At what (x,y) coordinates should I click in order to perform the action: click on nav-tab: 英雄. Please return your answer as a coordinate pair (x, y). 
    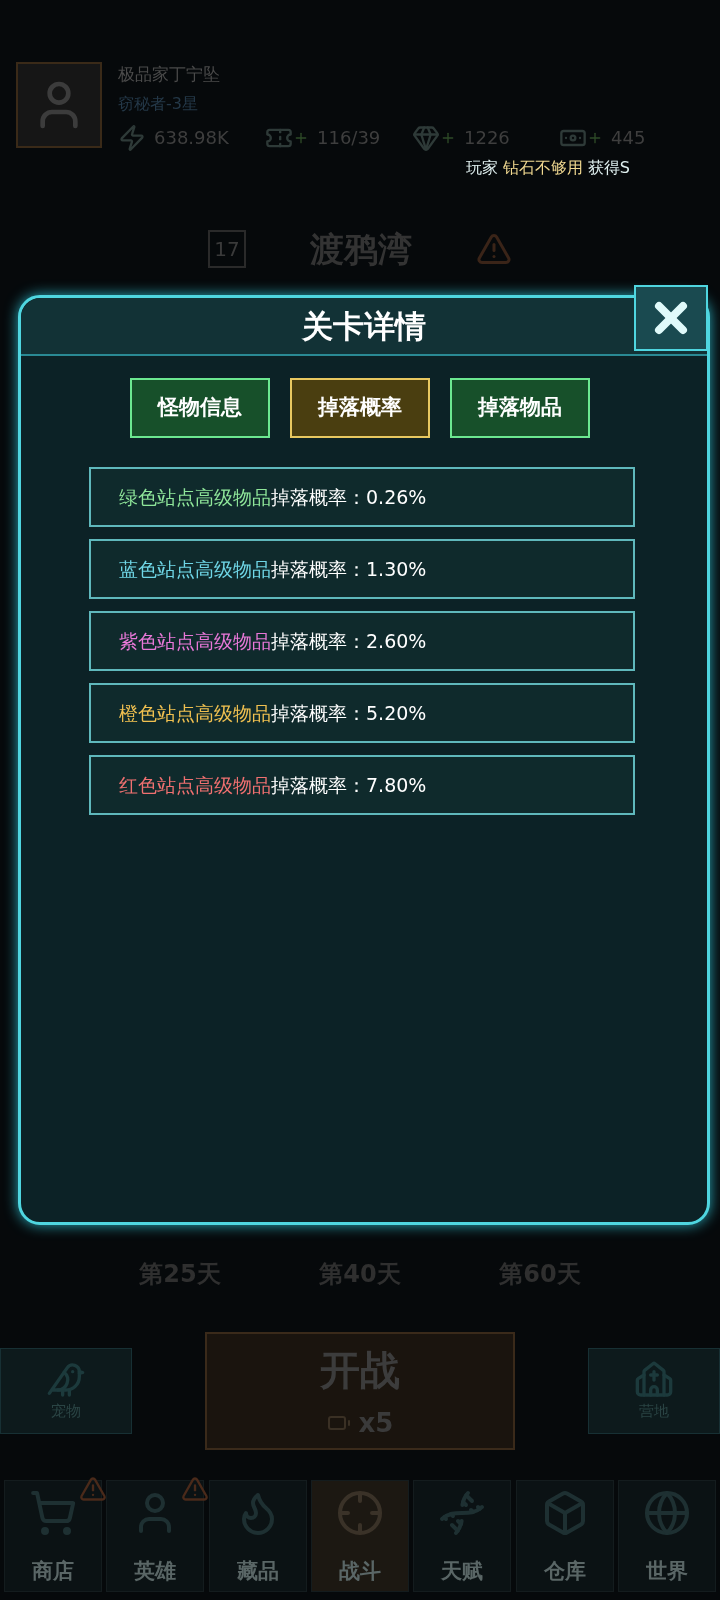
    Looking at the image, I should click on (155, 1536).